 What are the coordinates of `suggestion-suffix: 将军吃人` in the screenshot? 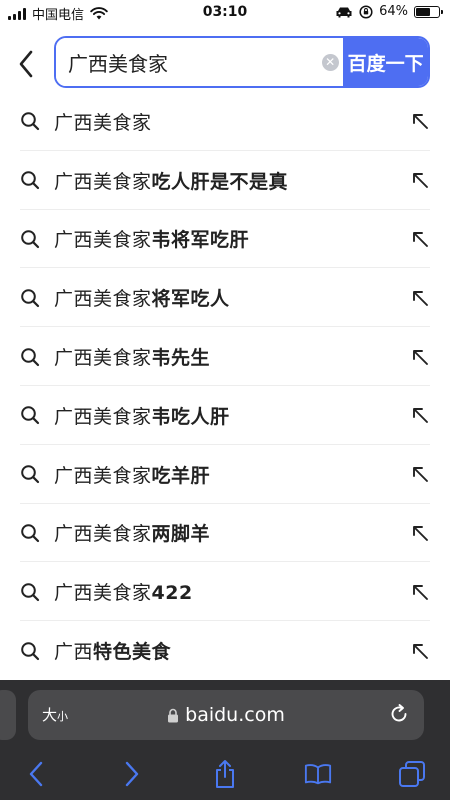 It's located at (190, 299).